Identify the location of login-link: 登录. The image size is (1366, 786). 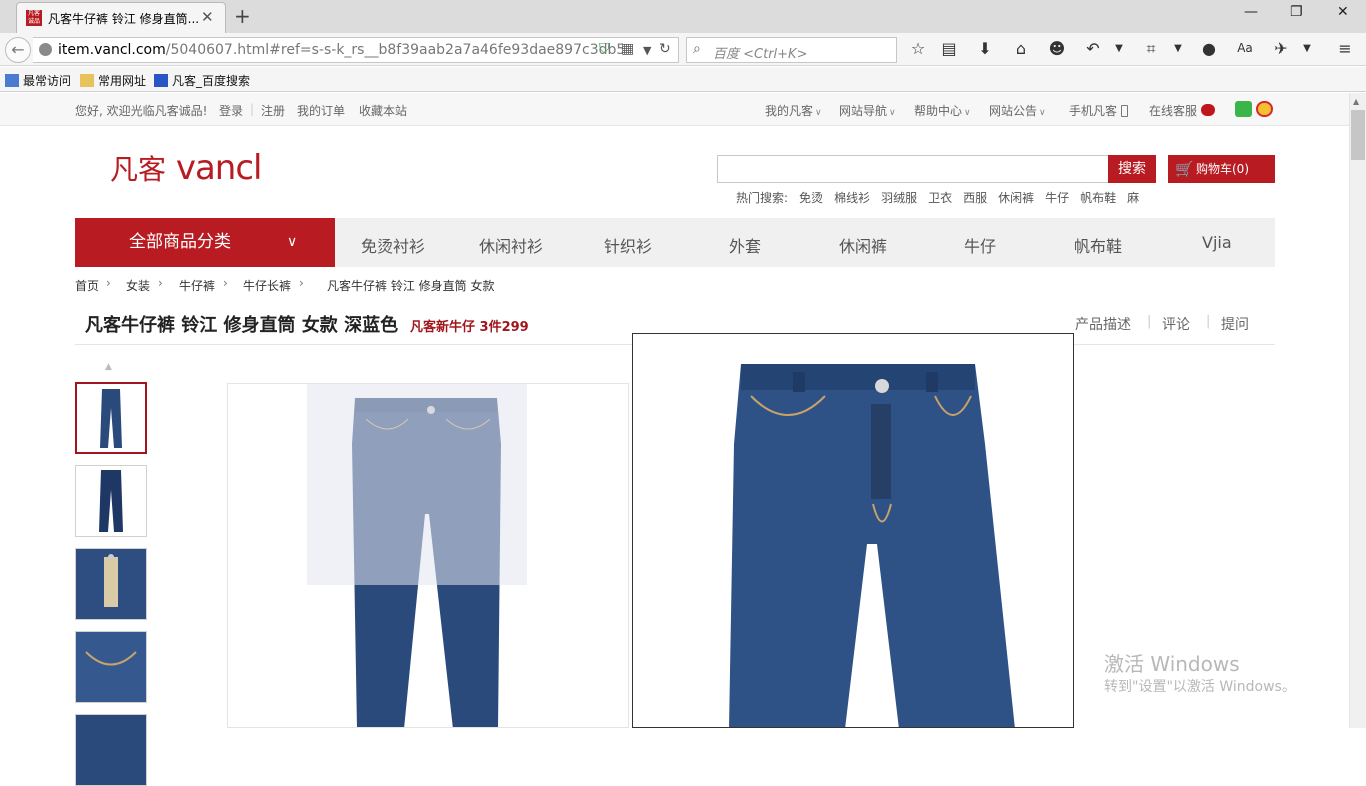
(231, 110).